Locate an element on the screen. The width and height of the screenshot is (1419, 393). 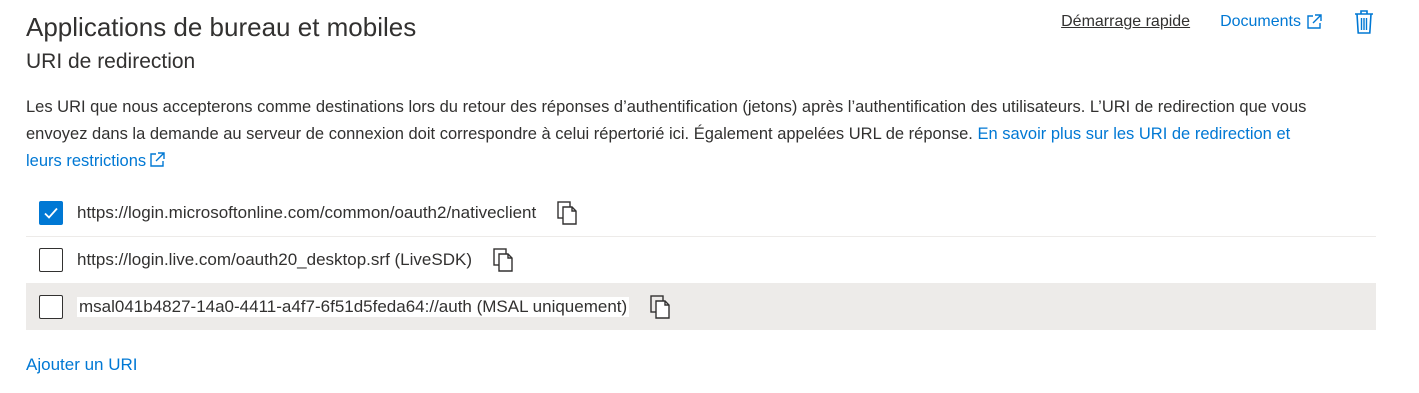
trash-icon is located at coordinates (1364, 22).